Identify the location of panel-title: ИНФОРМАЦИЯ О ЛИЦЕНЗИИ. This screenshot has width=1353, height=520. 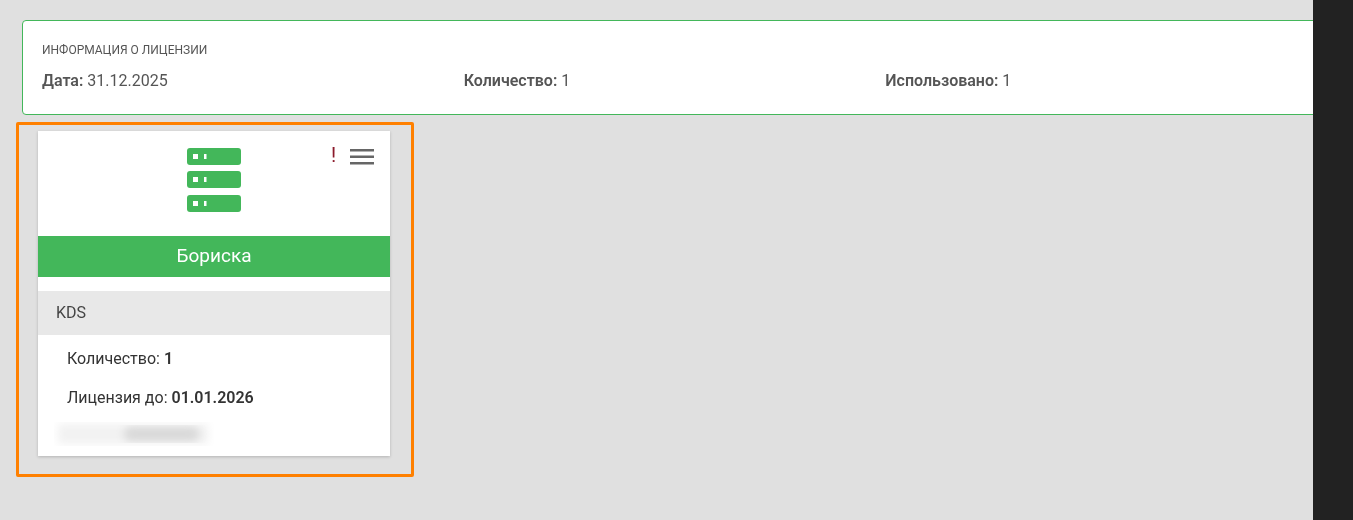
(125, 50).